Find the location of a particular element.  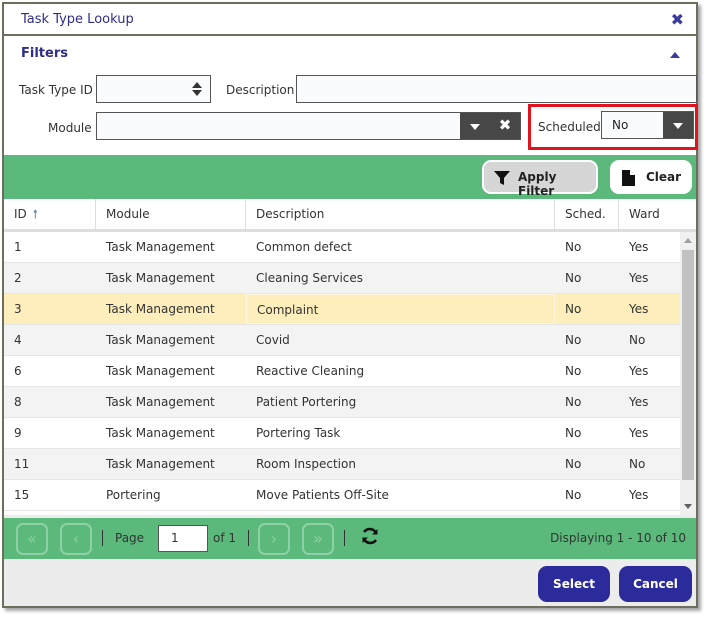

table-row: 6 Task Management Reactive Cleaning No Yes is located at coordinates (344, 371).